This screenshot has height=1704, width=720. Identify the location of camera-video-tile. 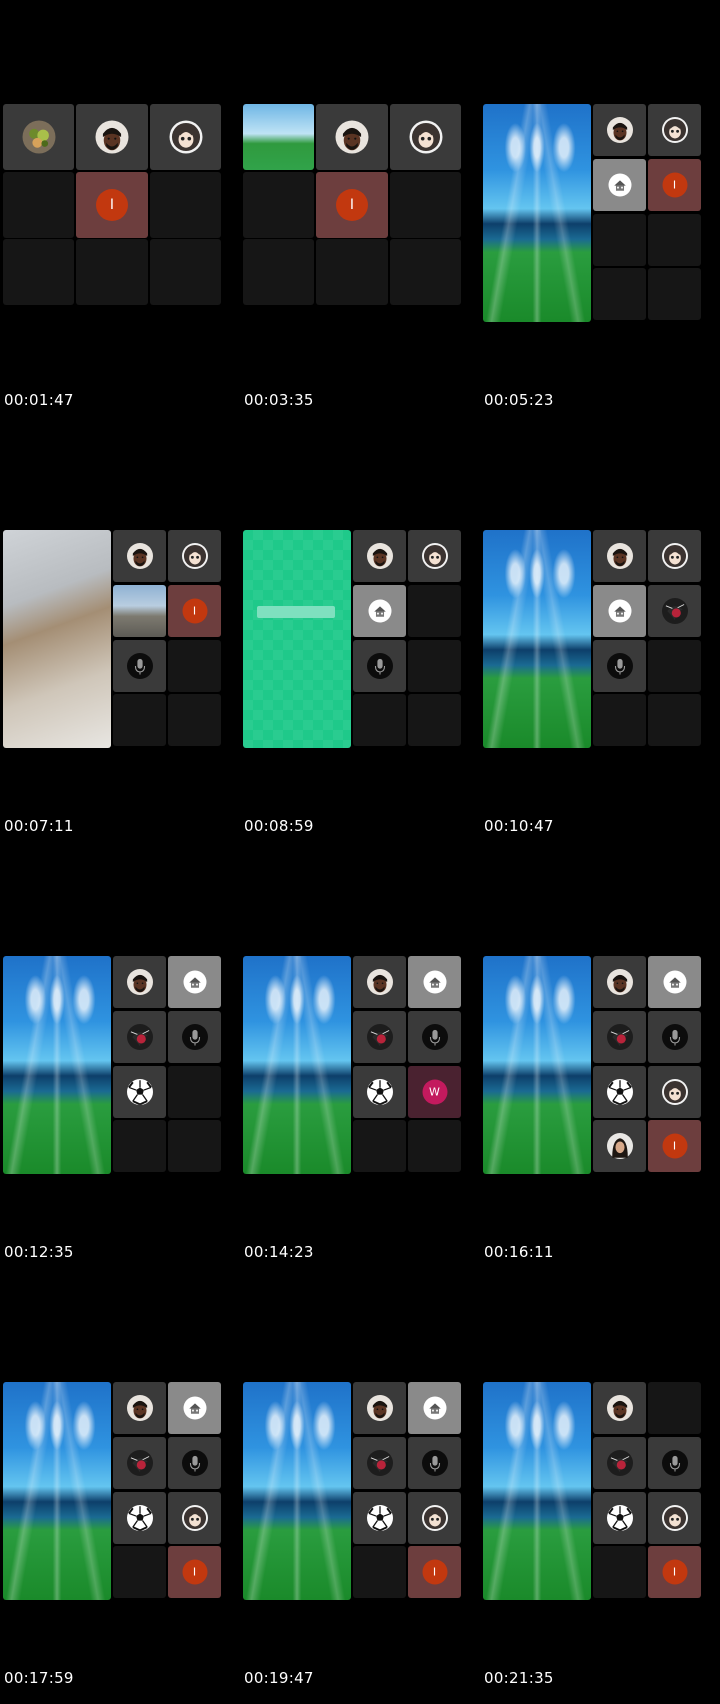
(57, 639).